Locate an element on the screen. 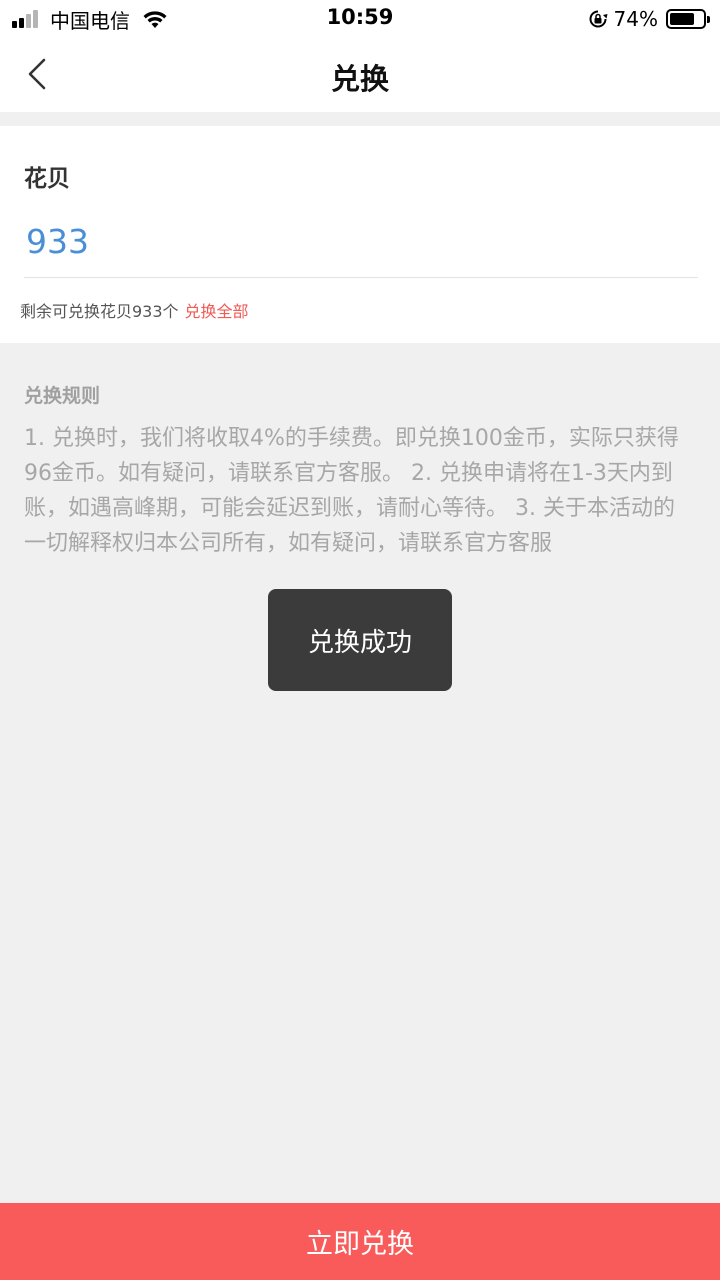  amount-input is located at coordinates (356, 241).